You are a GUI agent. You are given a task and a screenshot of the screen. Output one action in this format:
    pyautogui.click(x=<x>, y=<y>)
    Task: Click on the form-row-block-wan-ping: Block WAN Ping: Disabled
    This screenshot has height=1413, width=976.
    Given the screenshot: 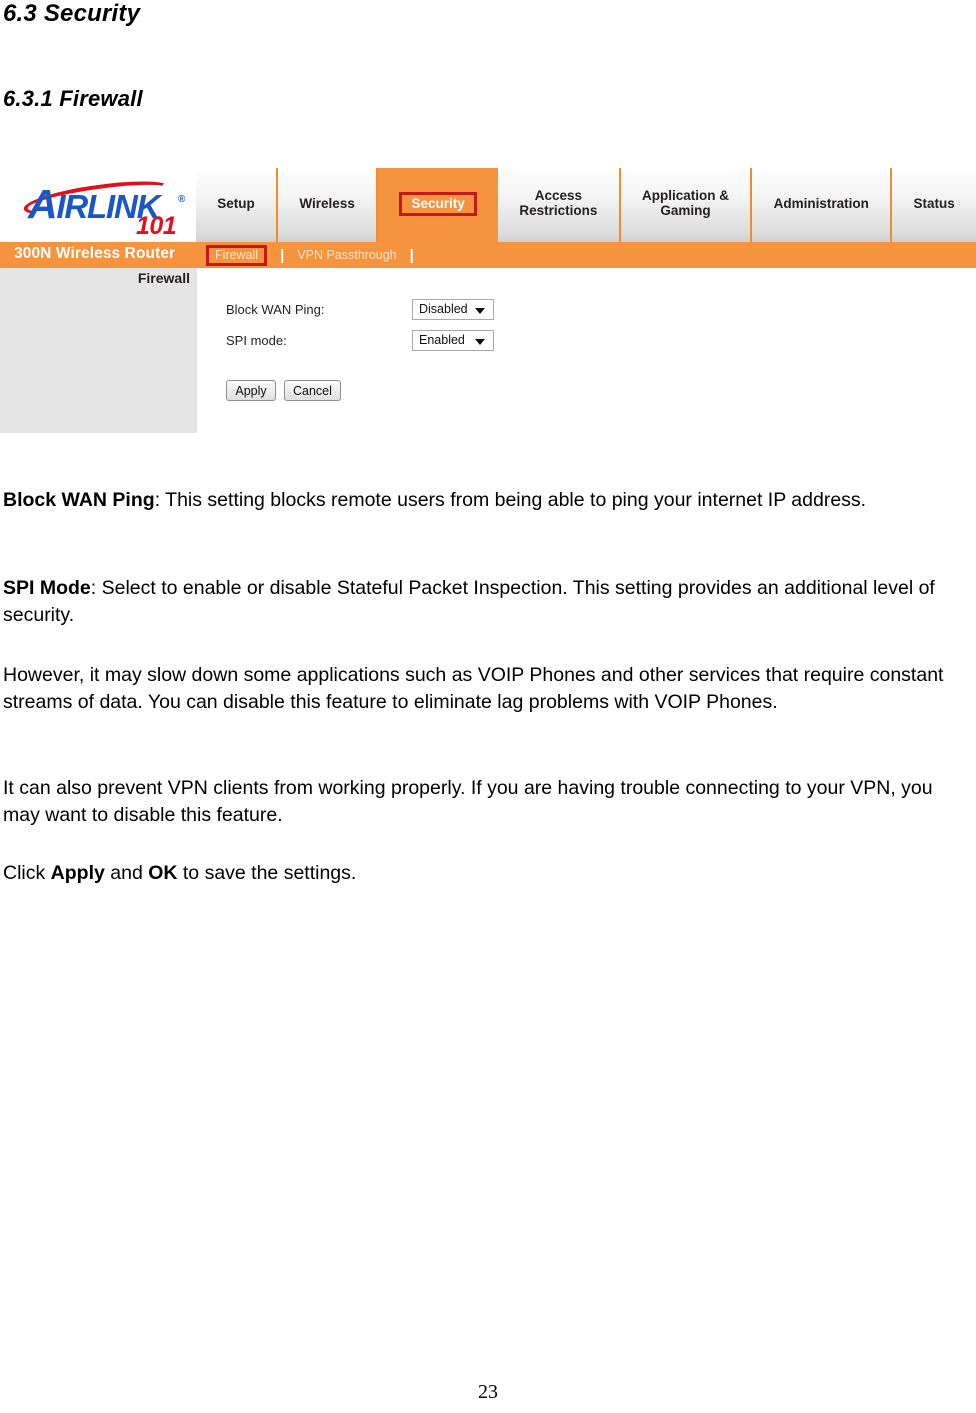 What is the action you would take?
    pyautogui.click(x=360, y=309)
    